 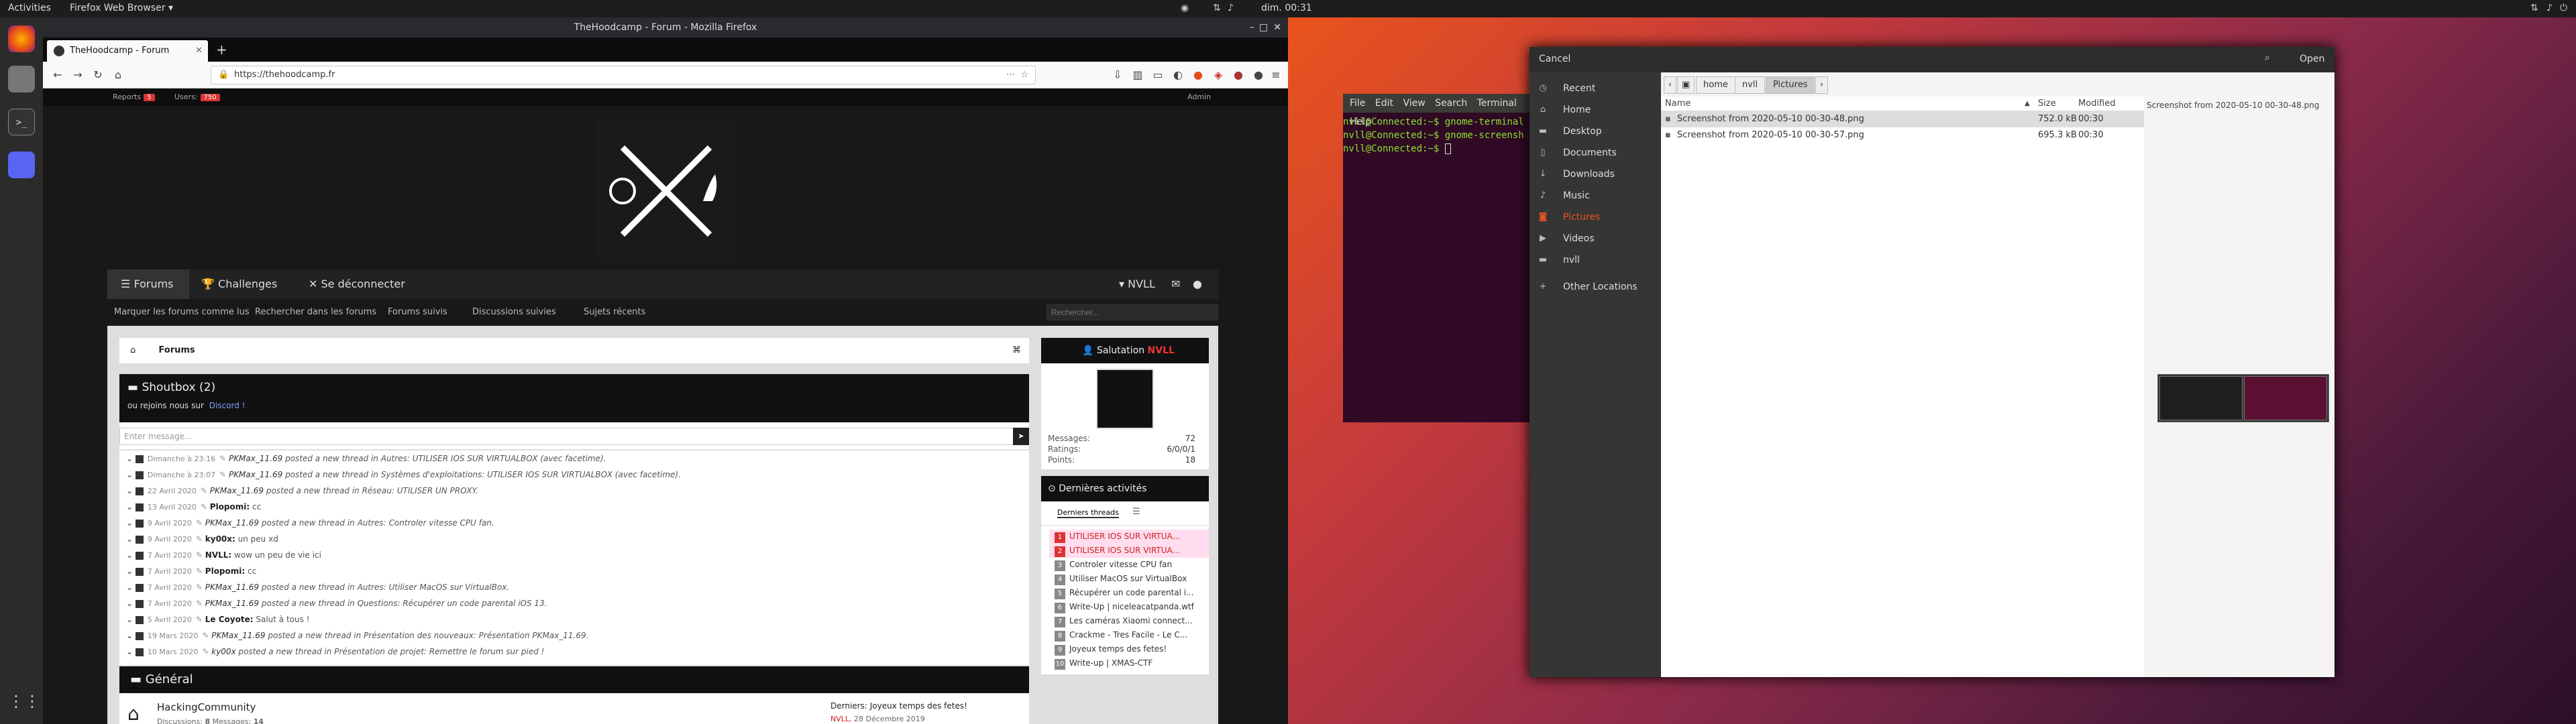 I want to click on url-bar: 🔒 https://thehoodcamp.fr ⋯ ☆, so click(x=623, y=75).